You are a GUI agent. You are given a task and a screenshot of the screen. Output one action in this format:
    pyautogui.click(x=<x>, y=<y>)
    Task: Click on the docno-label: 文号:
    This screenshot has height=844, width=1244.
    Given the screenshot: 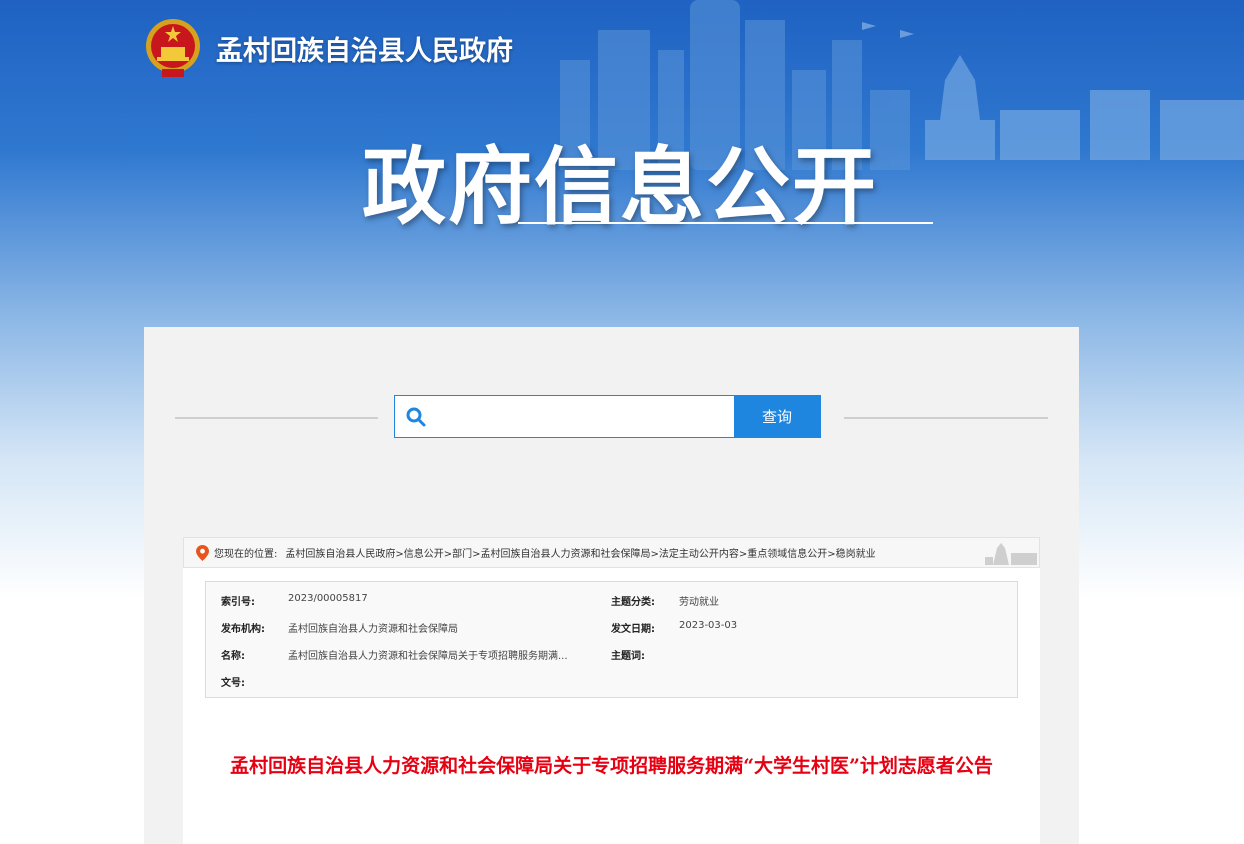 What is the action you would take?
    pyautogui.click(x=233, y=683)
    